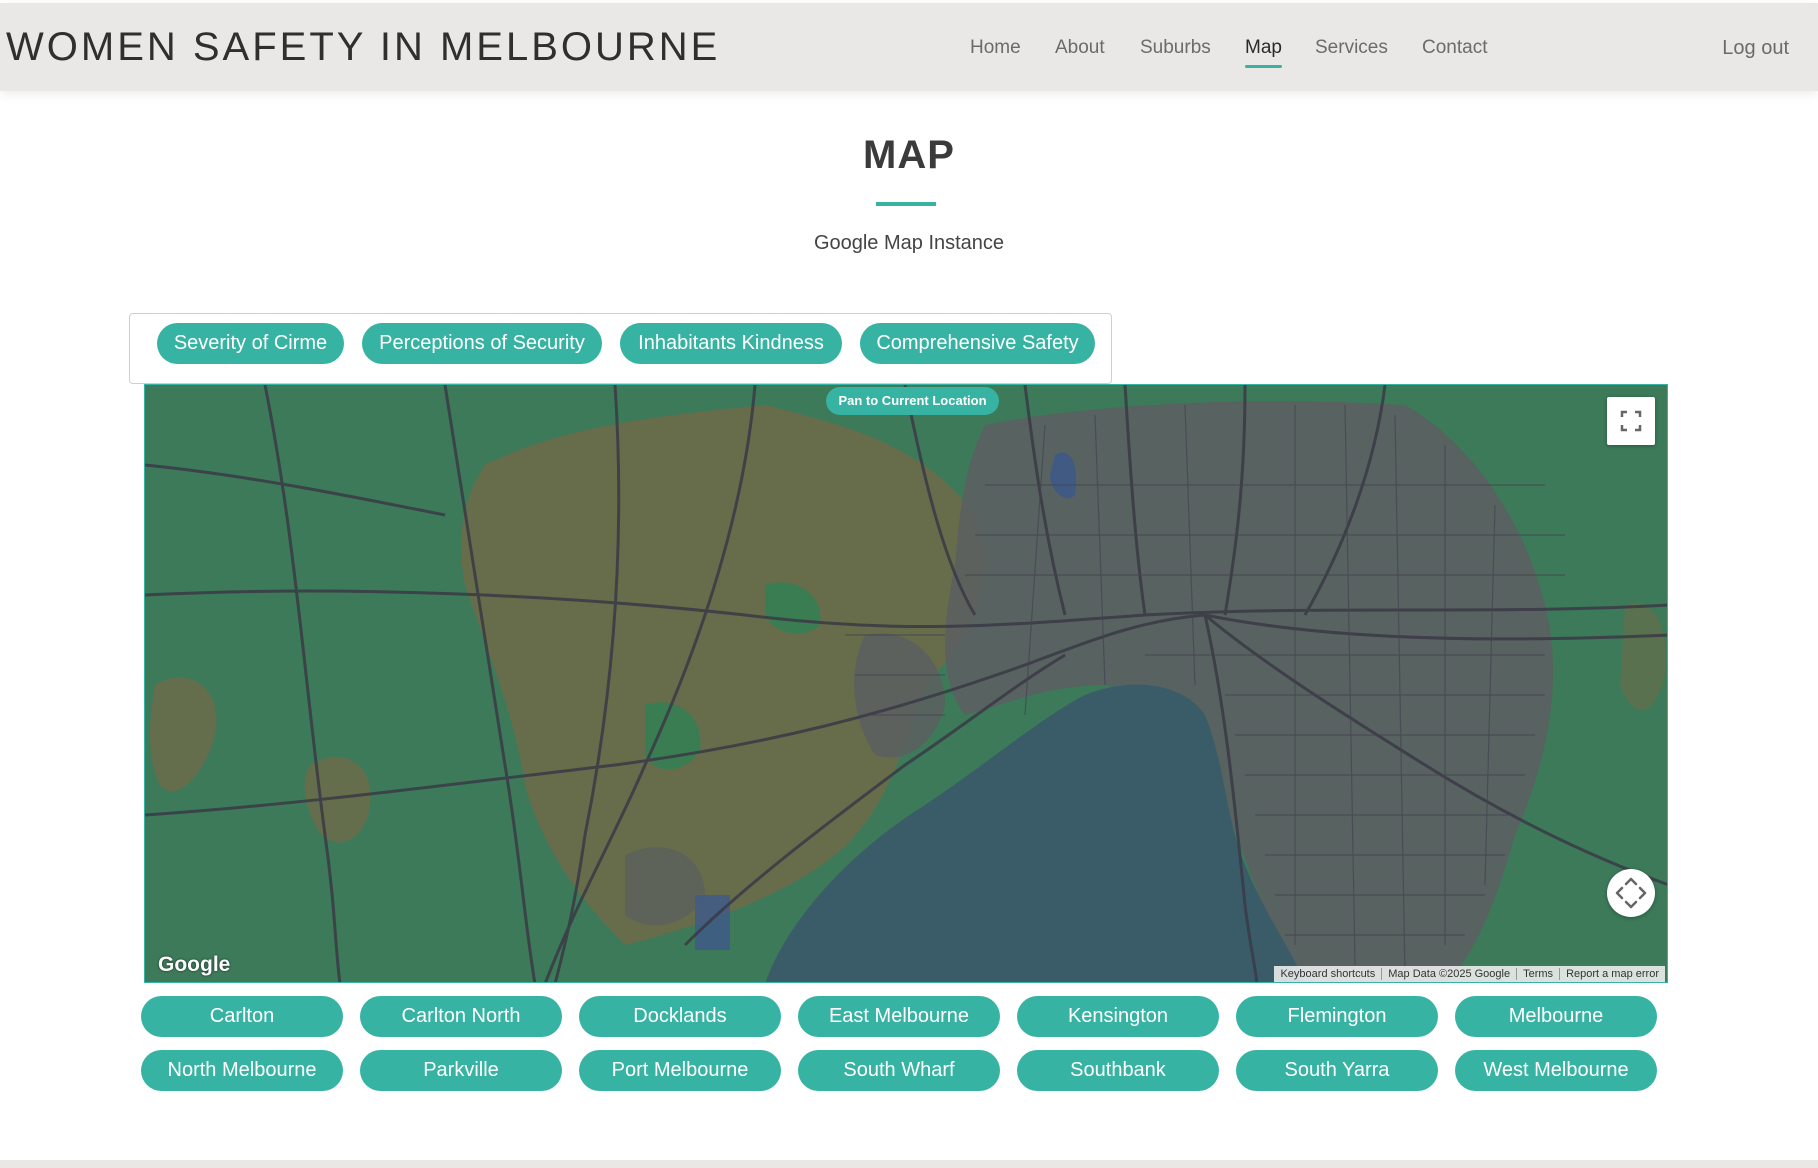  Describe the element at coordinates (909, 155) in the screenshot. I see `page-title: MAP` at that location.